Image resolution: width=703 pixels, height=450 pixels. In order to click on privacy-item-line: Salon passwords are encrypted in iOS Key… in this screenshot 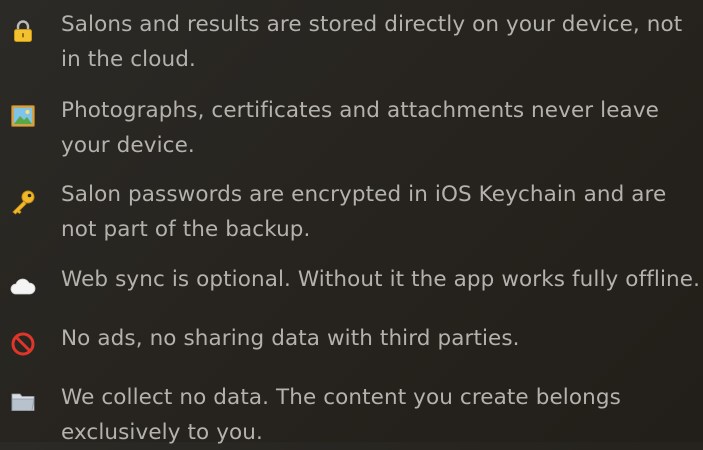, I will do `click(364, 194)`.